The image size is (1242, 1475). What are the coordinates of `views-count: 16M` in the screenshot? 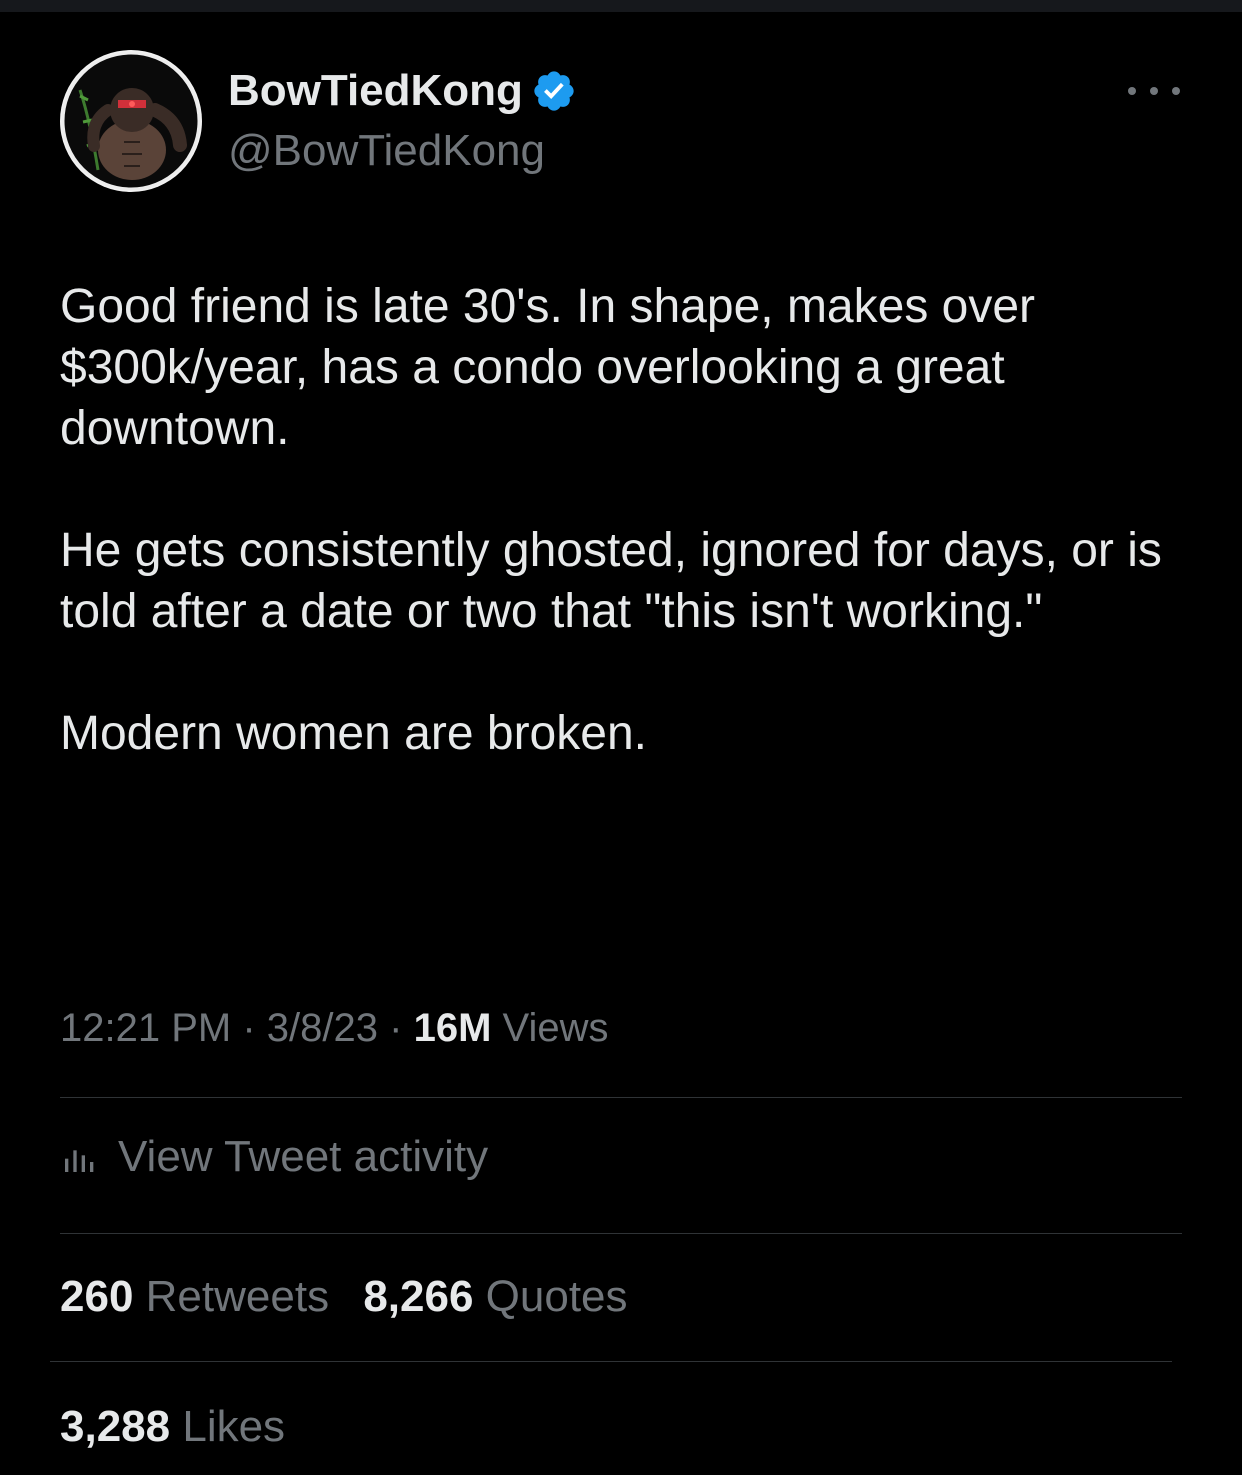 It's located at (452, 1028).